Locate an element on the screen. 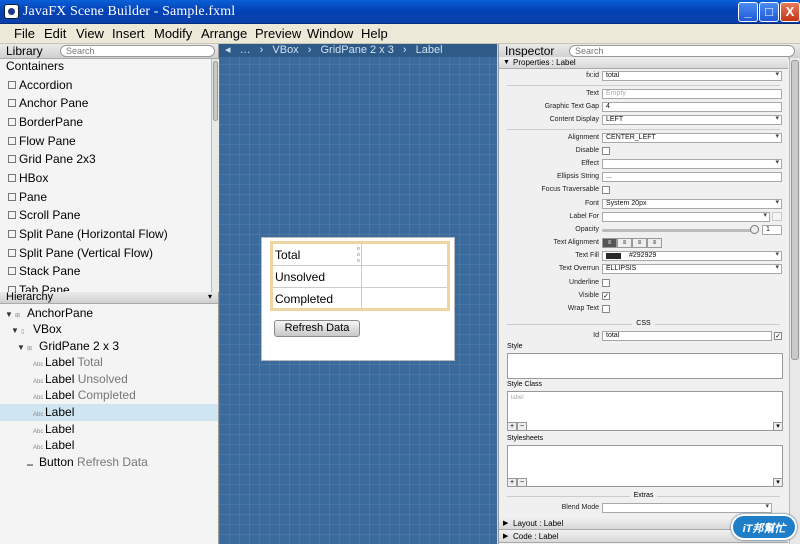  remove-style-class-button: − is located at coordinates (522, 426).